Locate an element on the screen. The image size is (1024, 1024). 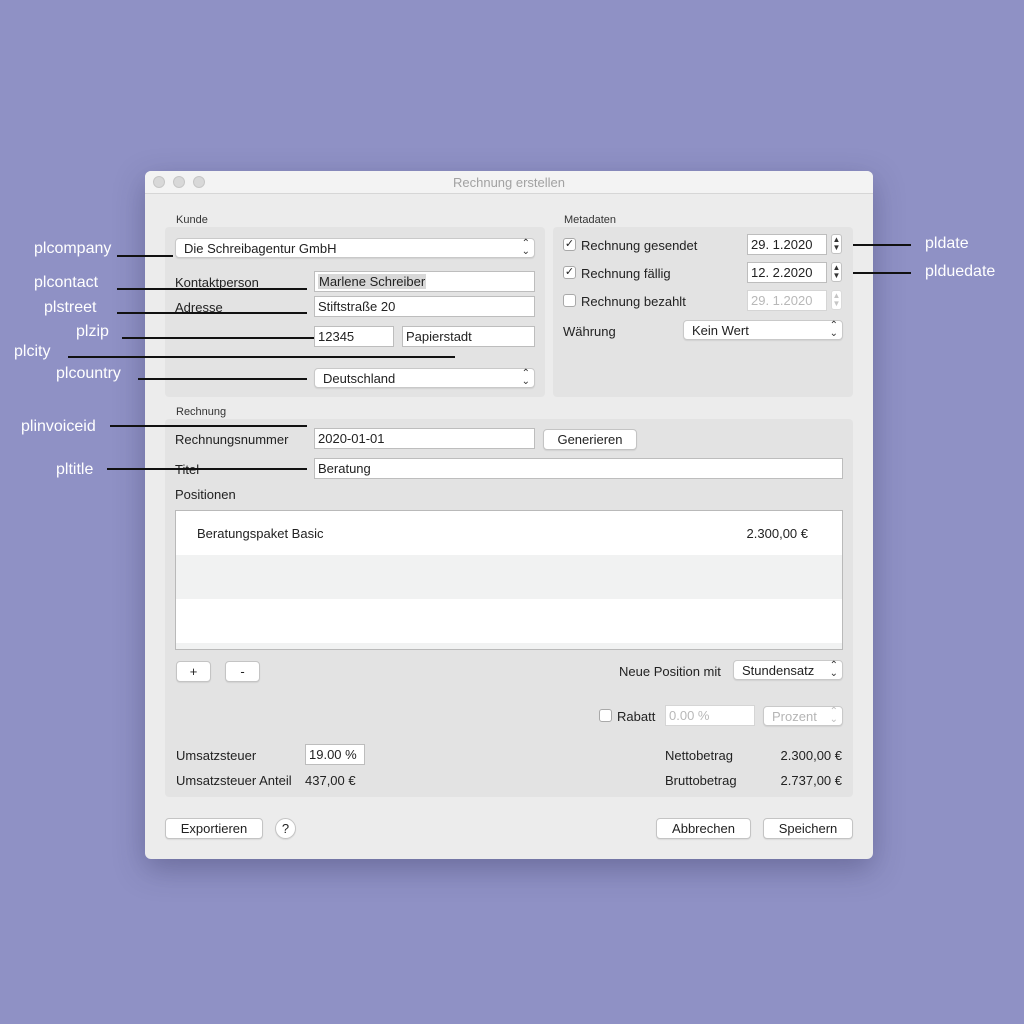
tax-label: Umsatzsteuer is located at coordinates (216, 755).